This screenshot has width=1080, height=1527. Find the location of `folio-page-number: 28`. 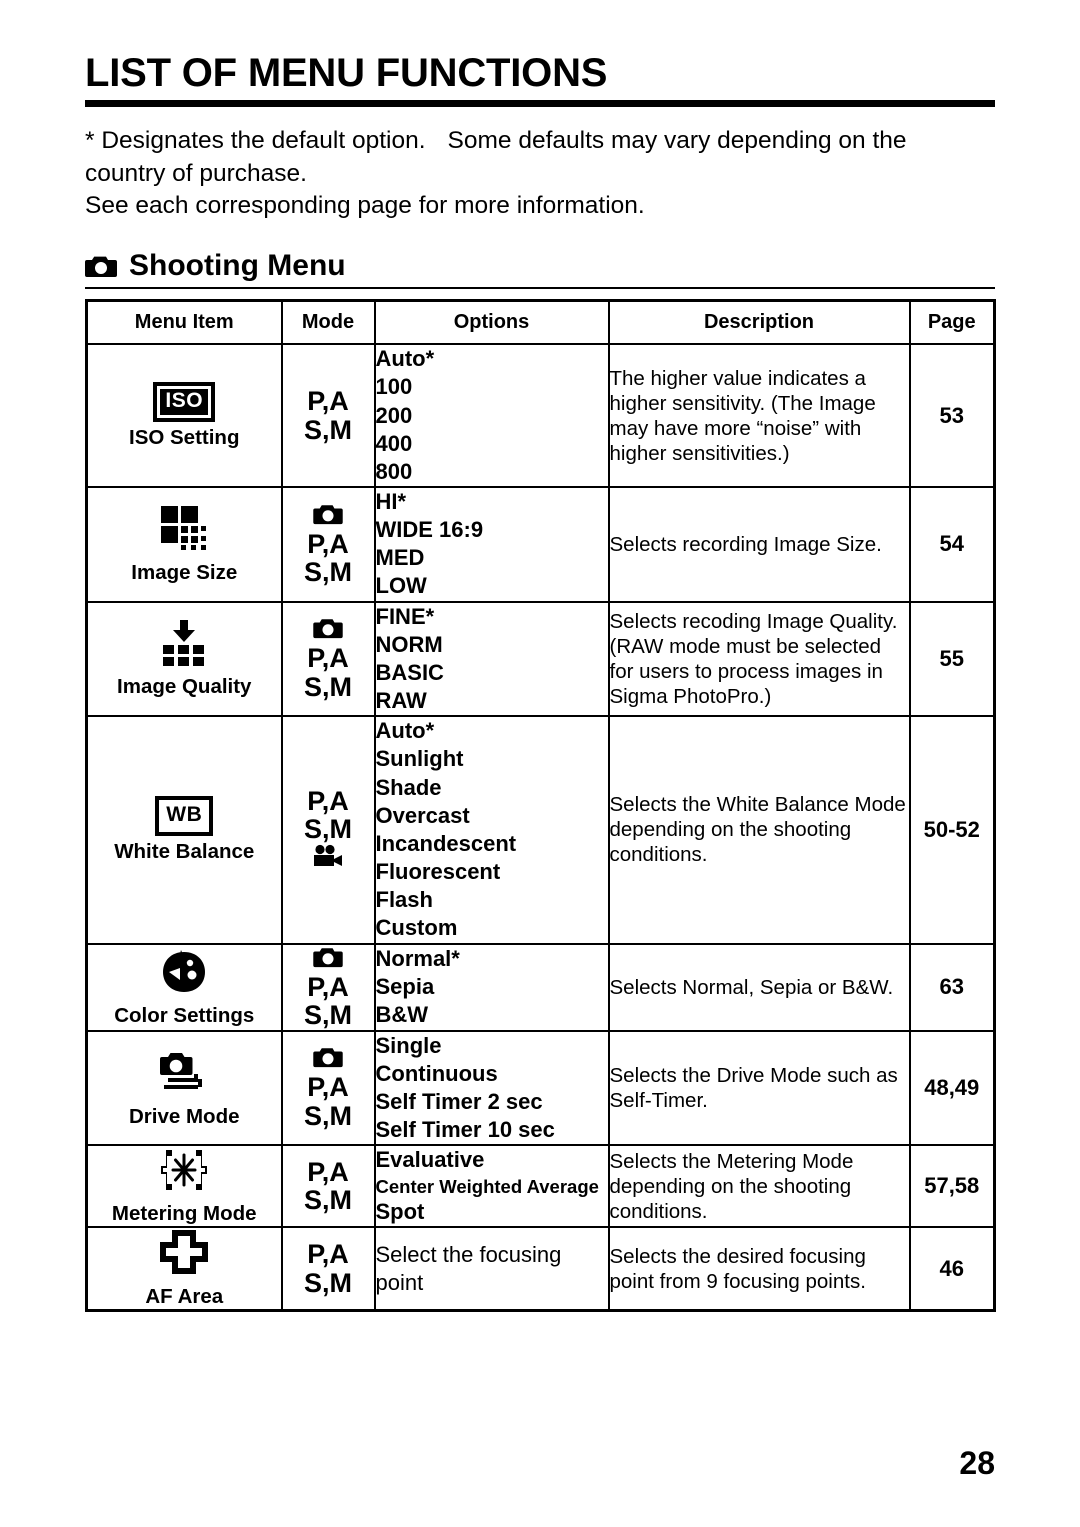

folio-page-number: 28 is located at coordinates (977, 1463).